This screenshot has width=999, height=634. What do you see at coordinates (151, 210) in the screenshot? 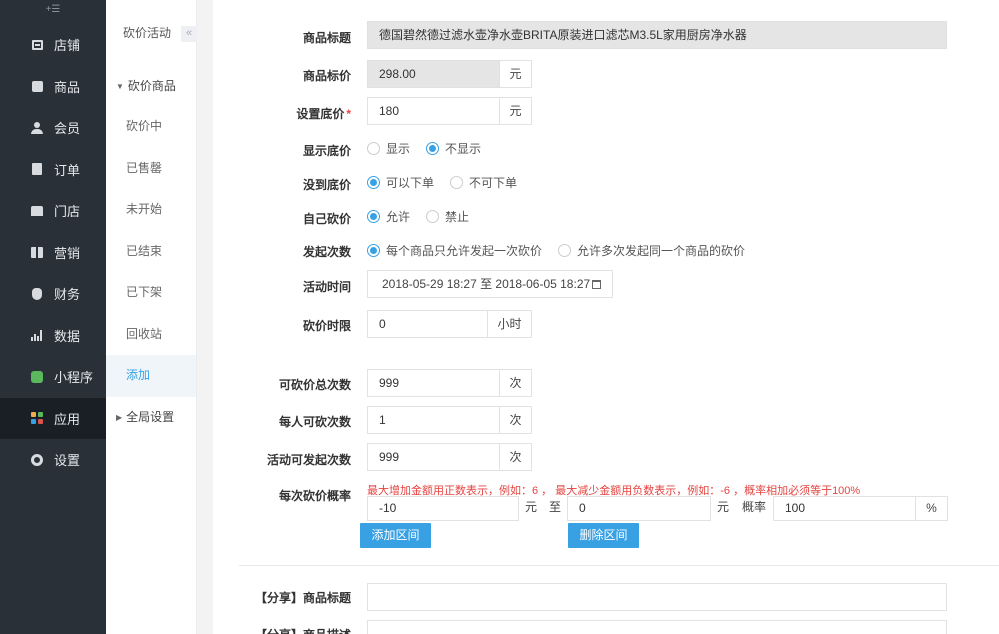
I see `submenu-item-not-started: 未开始` at bounding box center [151, 210].